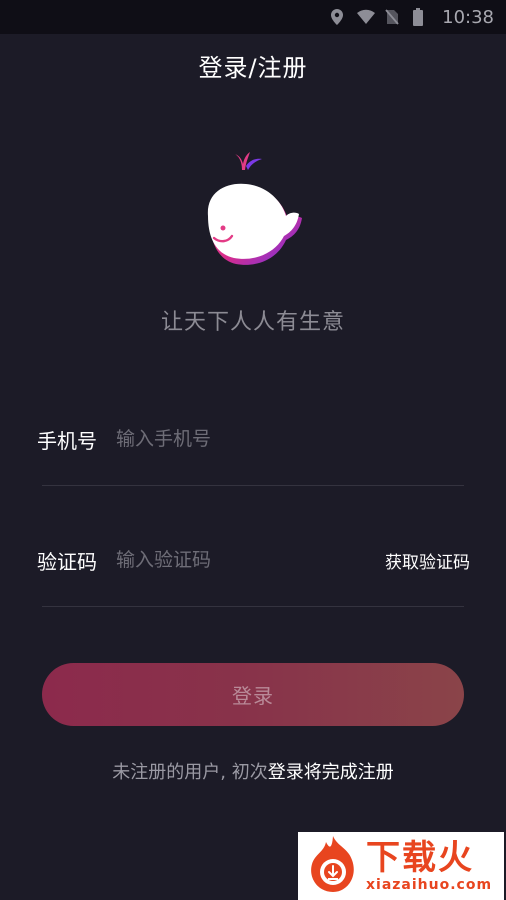  What do you see at coordinates (253, 68) in the screenshot?
I see `page-title: 登录/注册` at bounding box center [253, 68].